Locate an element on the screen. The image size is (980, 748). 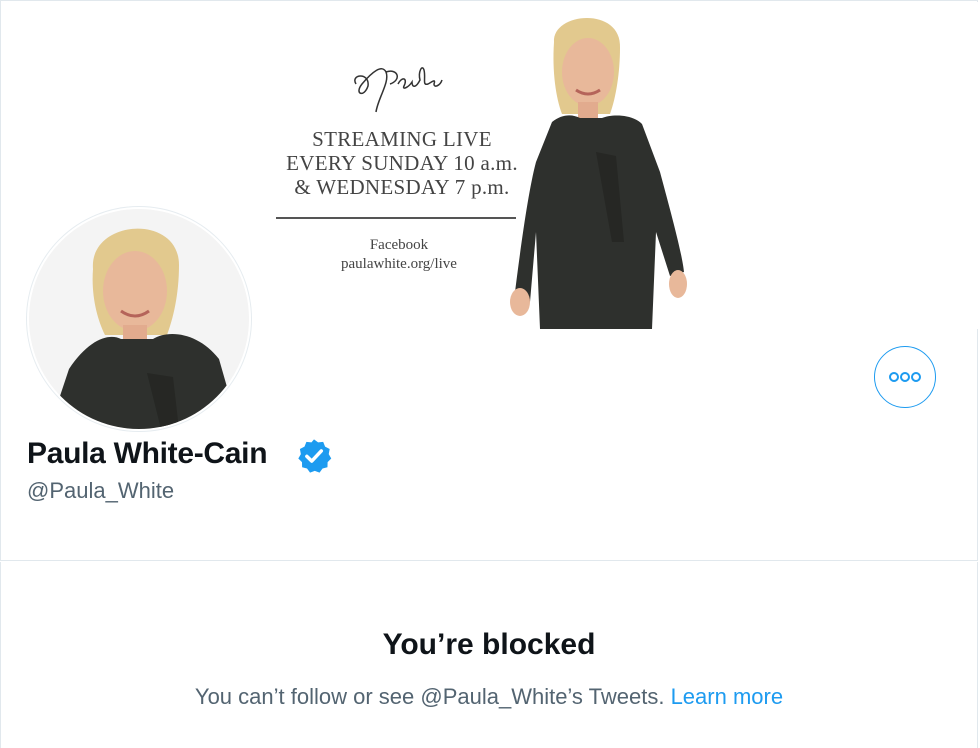
banner-url: paulawhite.org/live is located at coordinates (399, 264).